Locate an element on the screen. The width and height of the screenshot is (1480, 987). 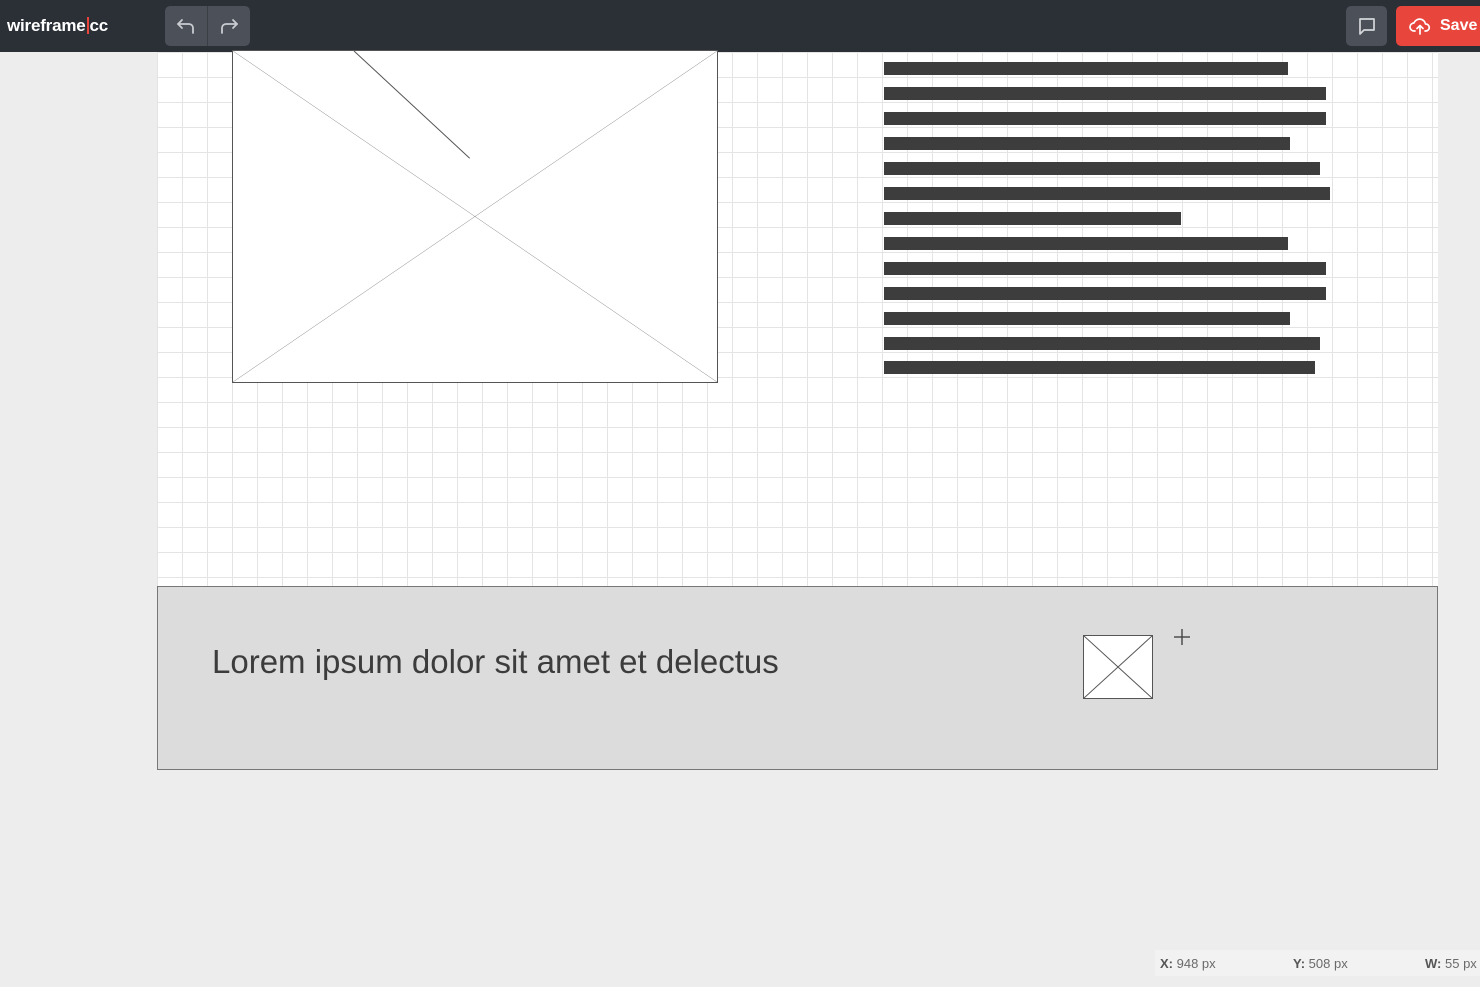
x-readout: X: 948 px is located at coordinates (1188, 963).